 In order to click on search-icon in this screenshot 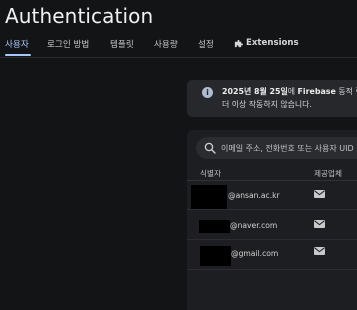, I will do `click(210, 148)`.